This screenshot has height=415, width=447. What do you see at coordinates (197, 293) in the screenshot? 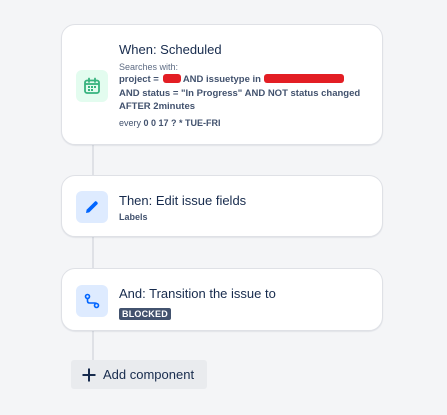
I see `transition-title: And: Transition the issue to` at bounding box center [197, 293].